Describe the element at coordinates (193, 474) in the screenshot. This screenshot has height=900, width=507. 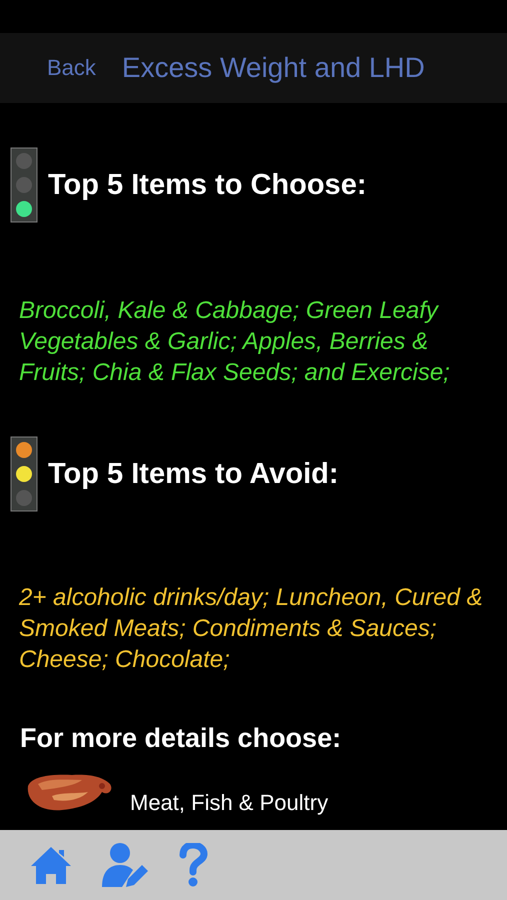
I see `section-heading: Top 5 Items to Avoid:` at that location.